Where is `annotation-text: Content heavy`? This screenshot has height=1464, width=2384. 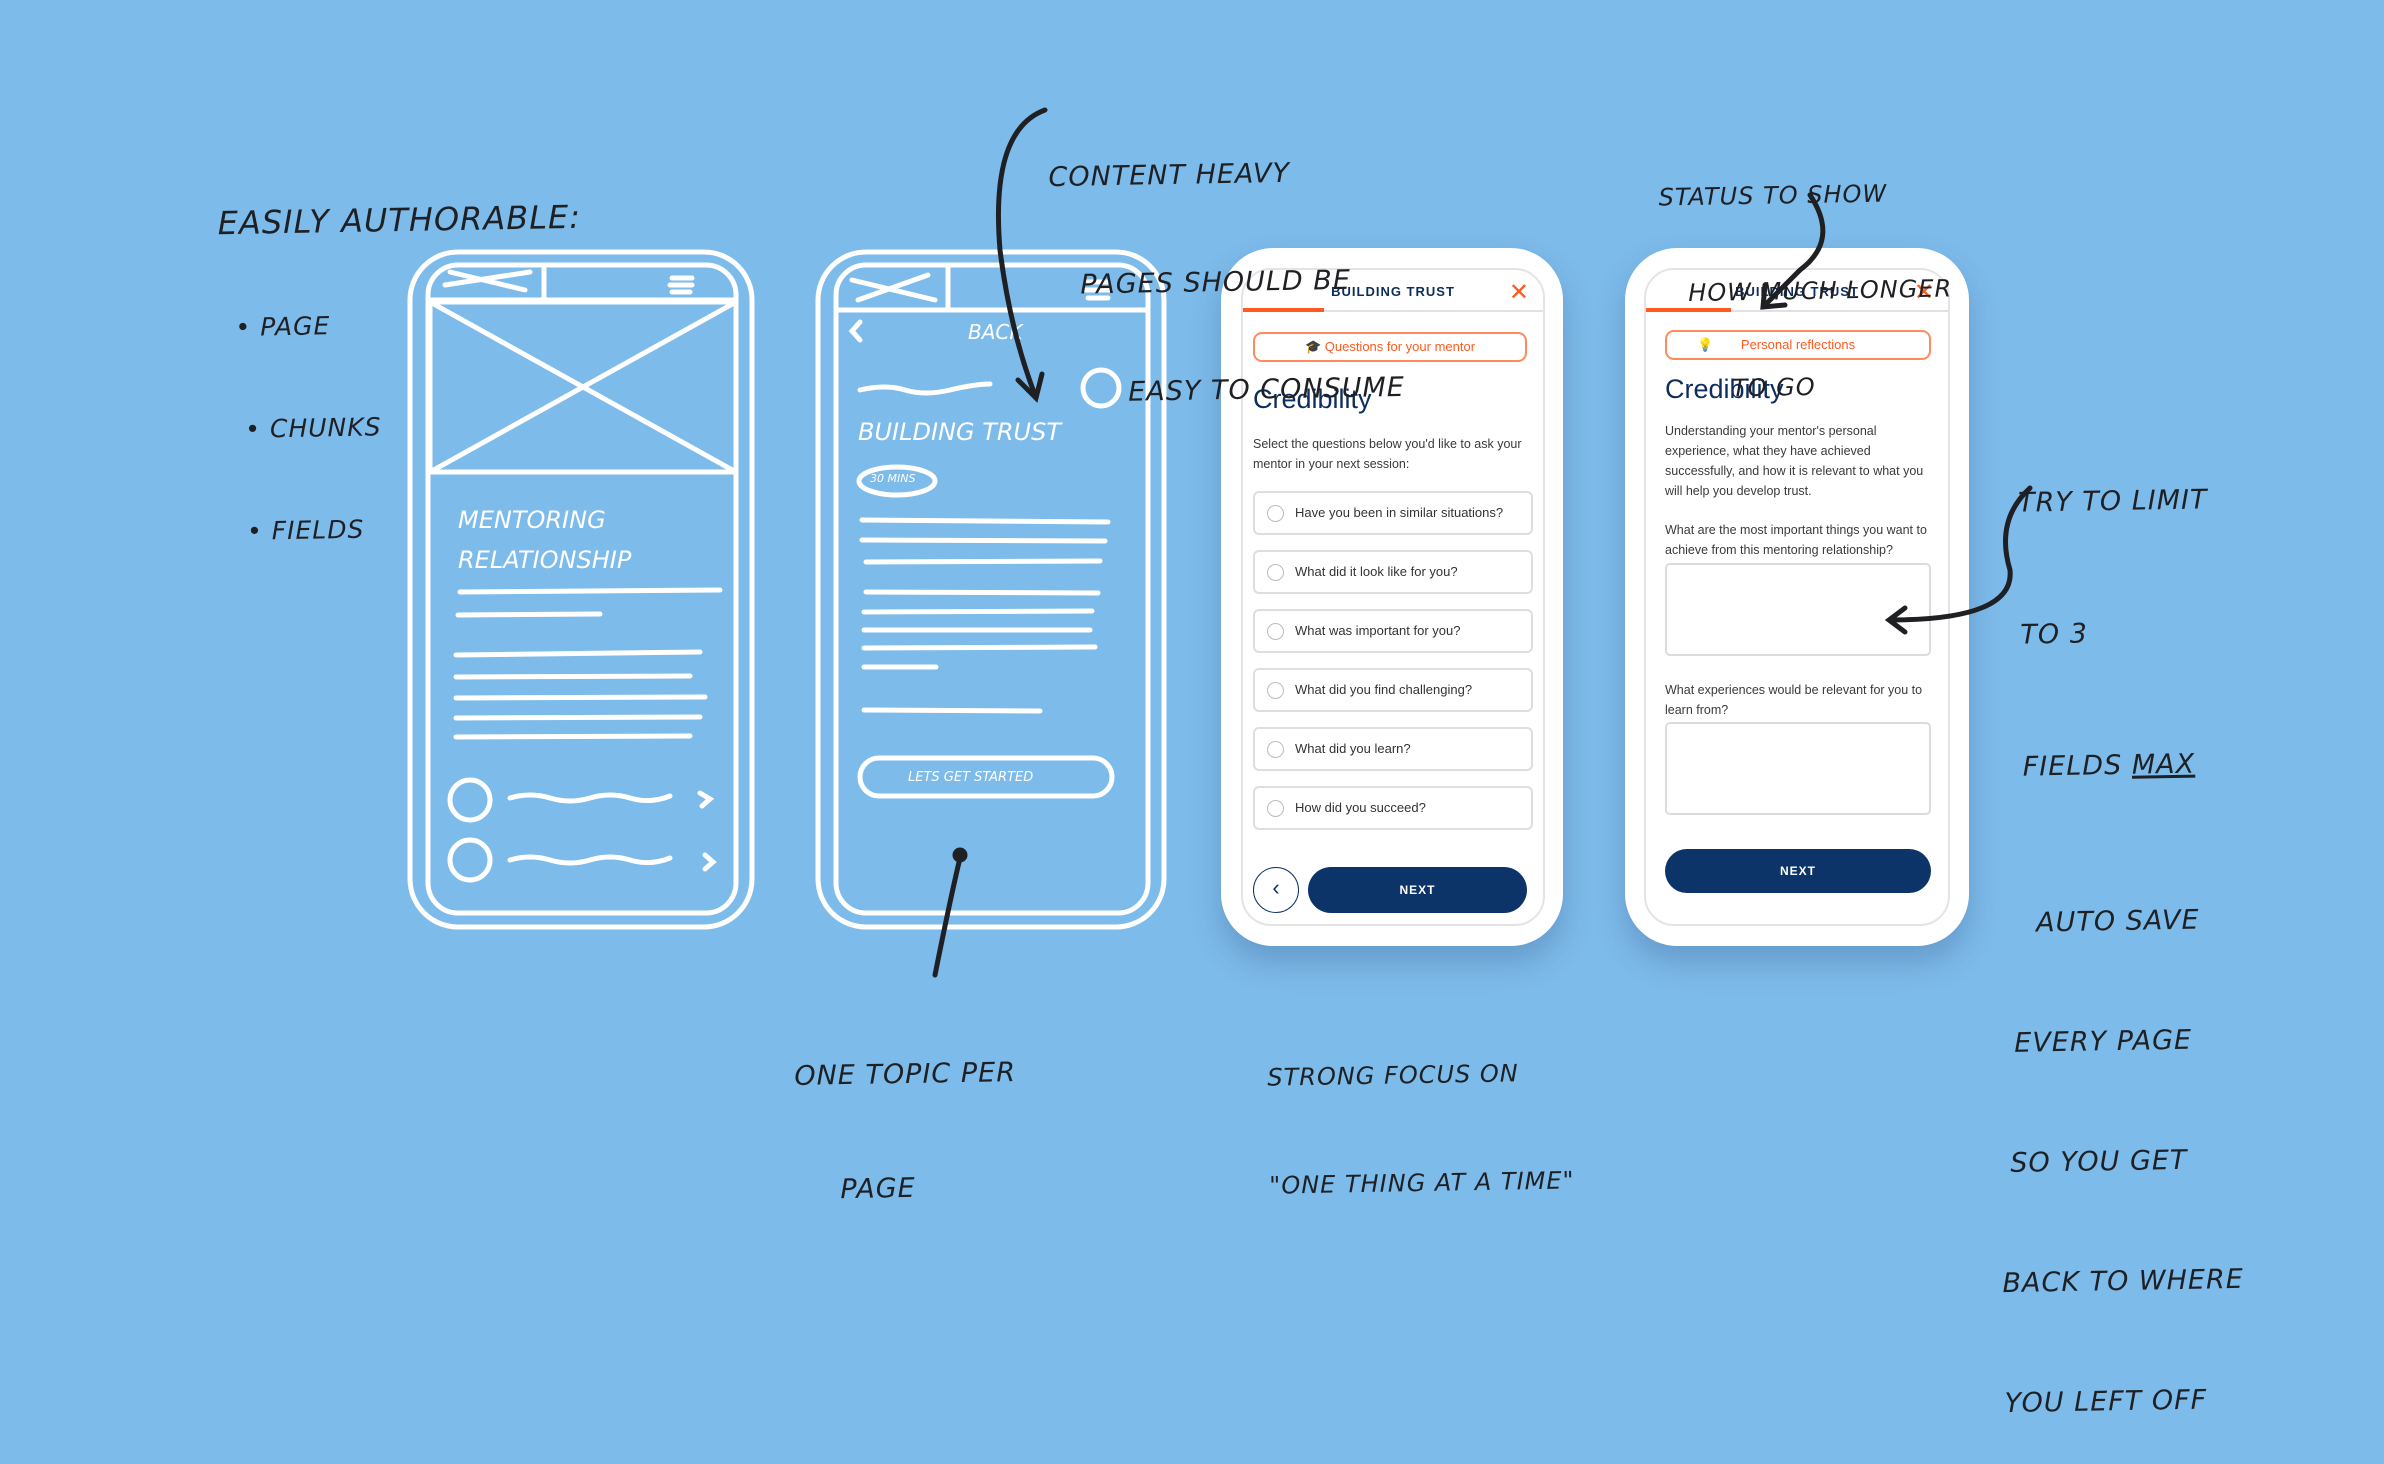 annotation-text: Content heavy is located at coordinates (1169, 175).